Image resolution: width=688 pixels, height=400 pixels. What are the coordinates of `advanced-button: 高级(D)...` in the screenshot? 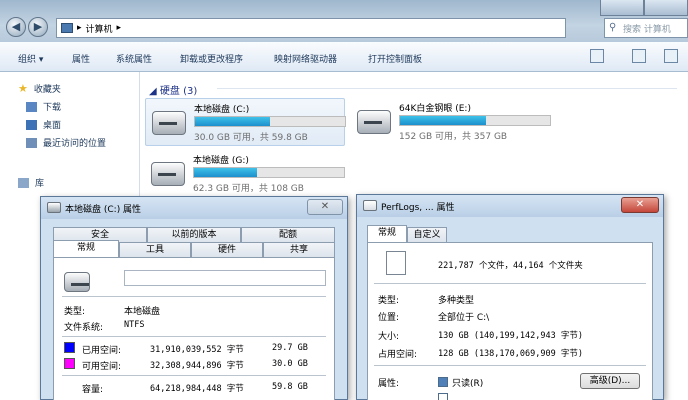 It's located at (610, 381).